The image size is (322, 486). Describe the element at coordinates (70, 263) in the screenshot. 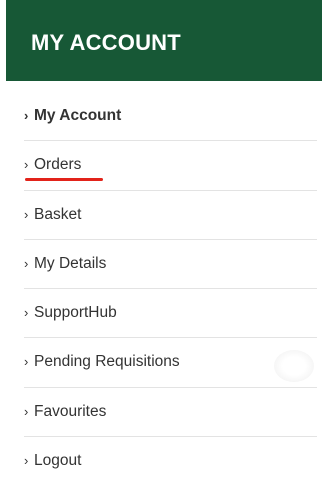

I see `menu-label: My Details` at that location.